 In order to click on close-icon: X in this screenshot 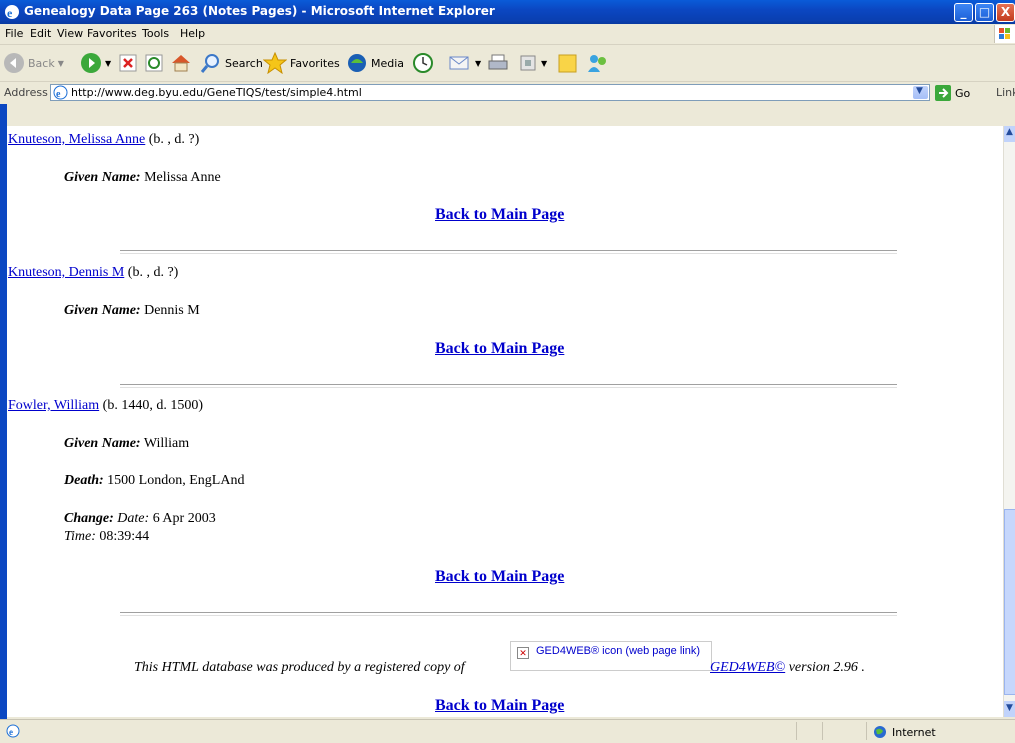, I will do `click(1005, 12)`.